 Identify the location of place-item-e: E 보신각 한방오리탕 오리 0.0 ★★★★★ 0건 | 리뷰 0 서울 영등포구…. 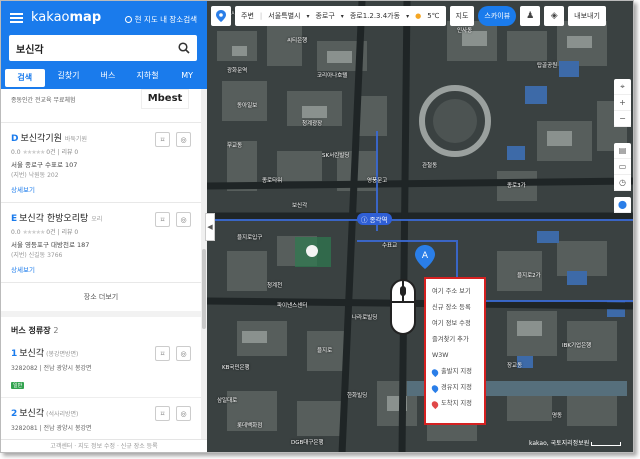
(101, 243).